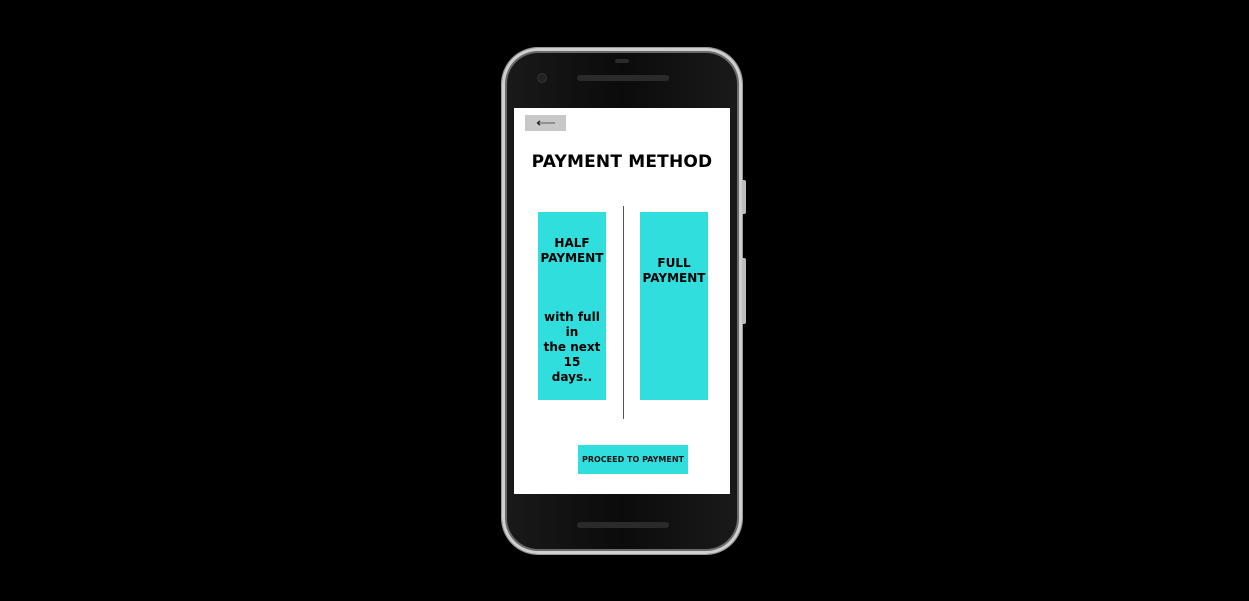 This screenshot has width=1249, height=601. I want to click on top-speaker, so click(623, 78).